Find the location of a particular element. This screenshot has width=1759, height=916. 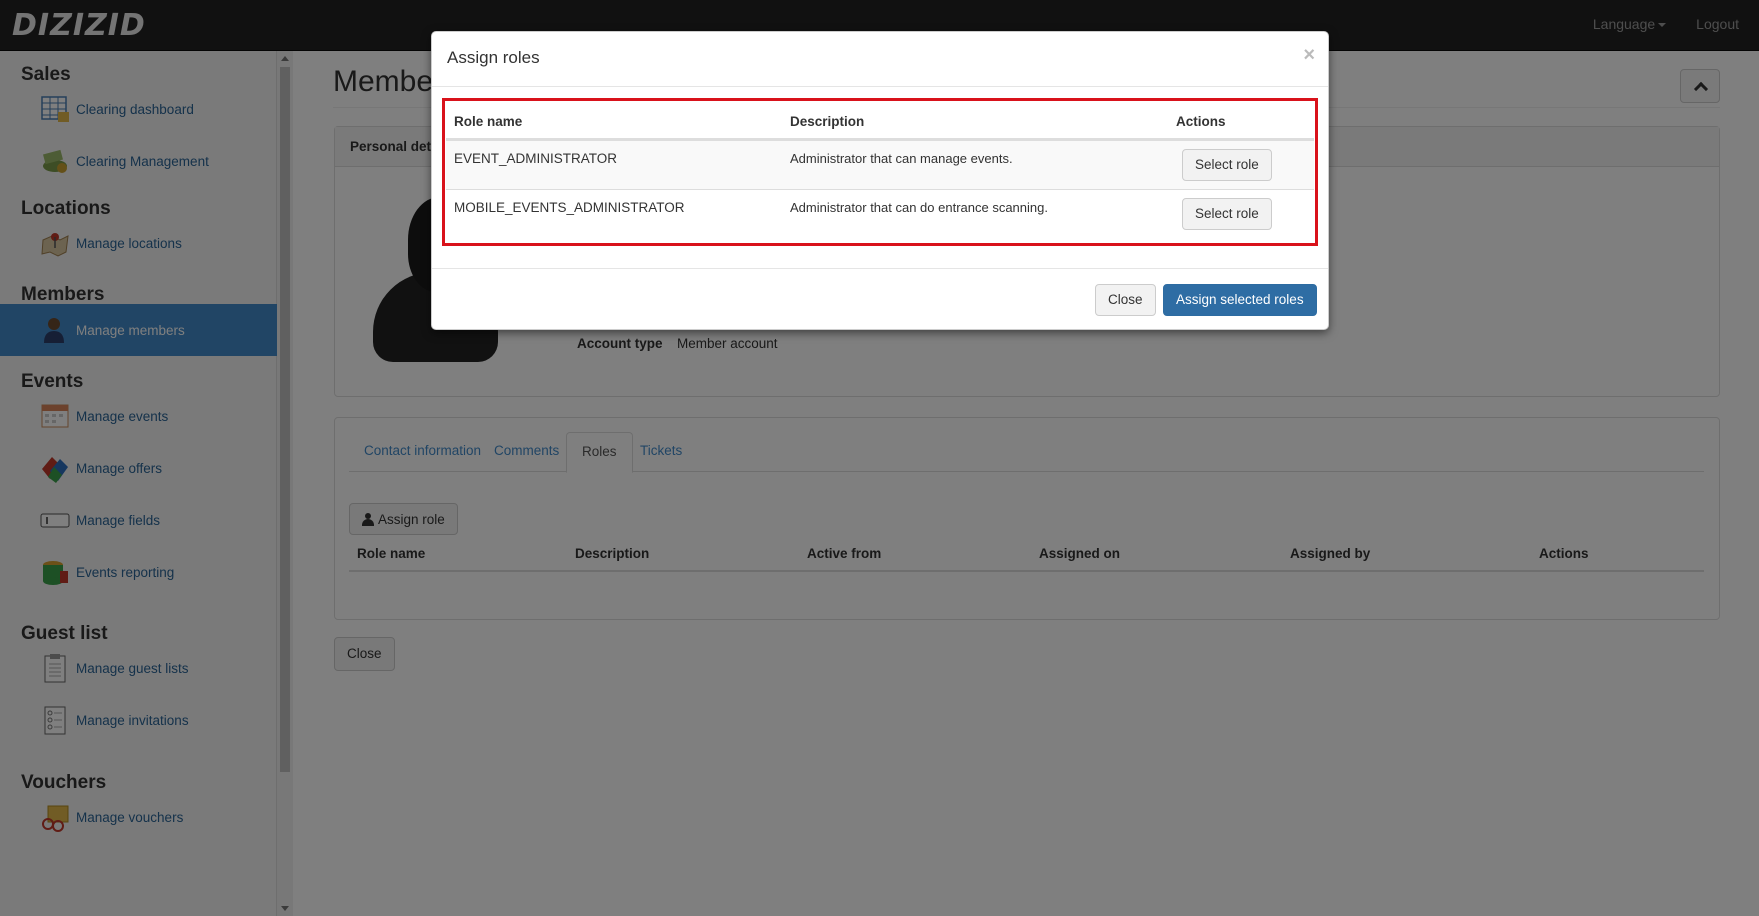

modal-footer: Close Assign selected roles is located at coordinates (880, 299).